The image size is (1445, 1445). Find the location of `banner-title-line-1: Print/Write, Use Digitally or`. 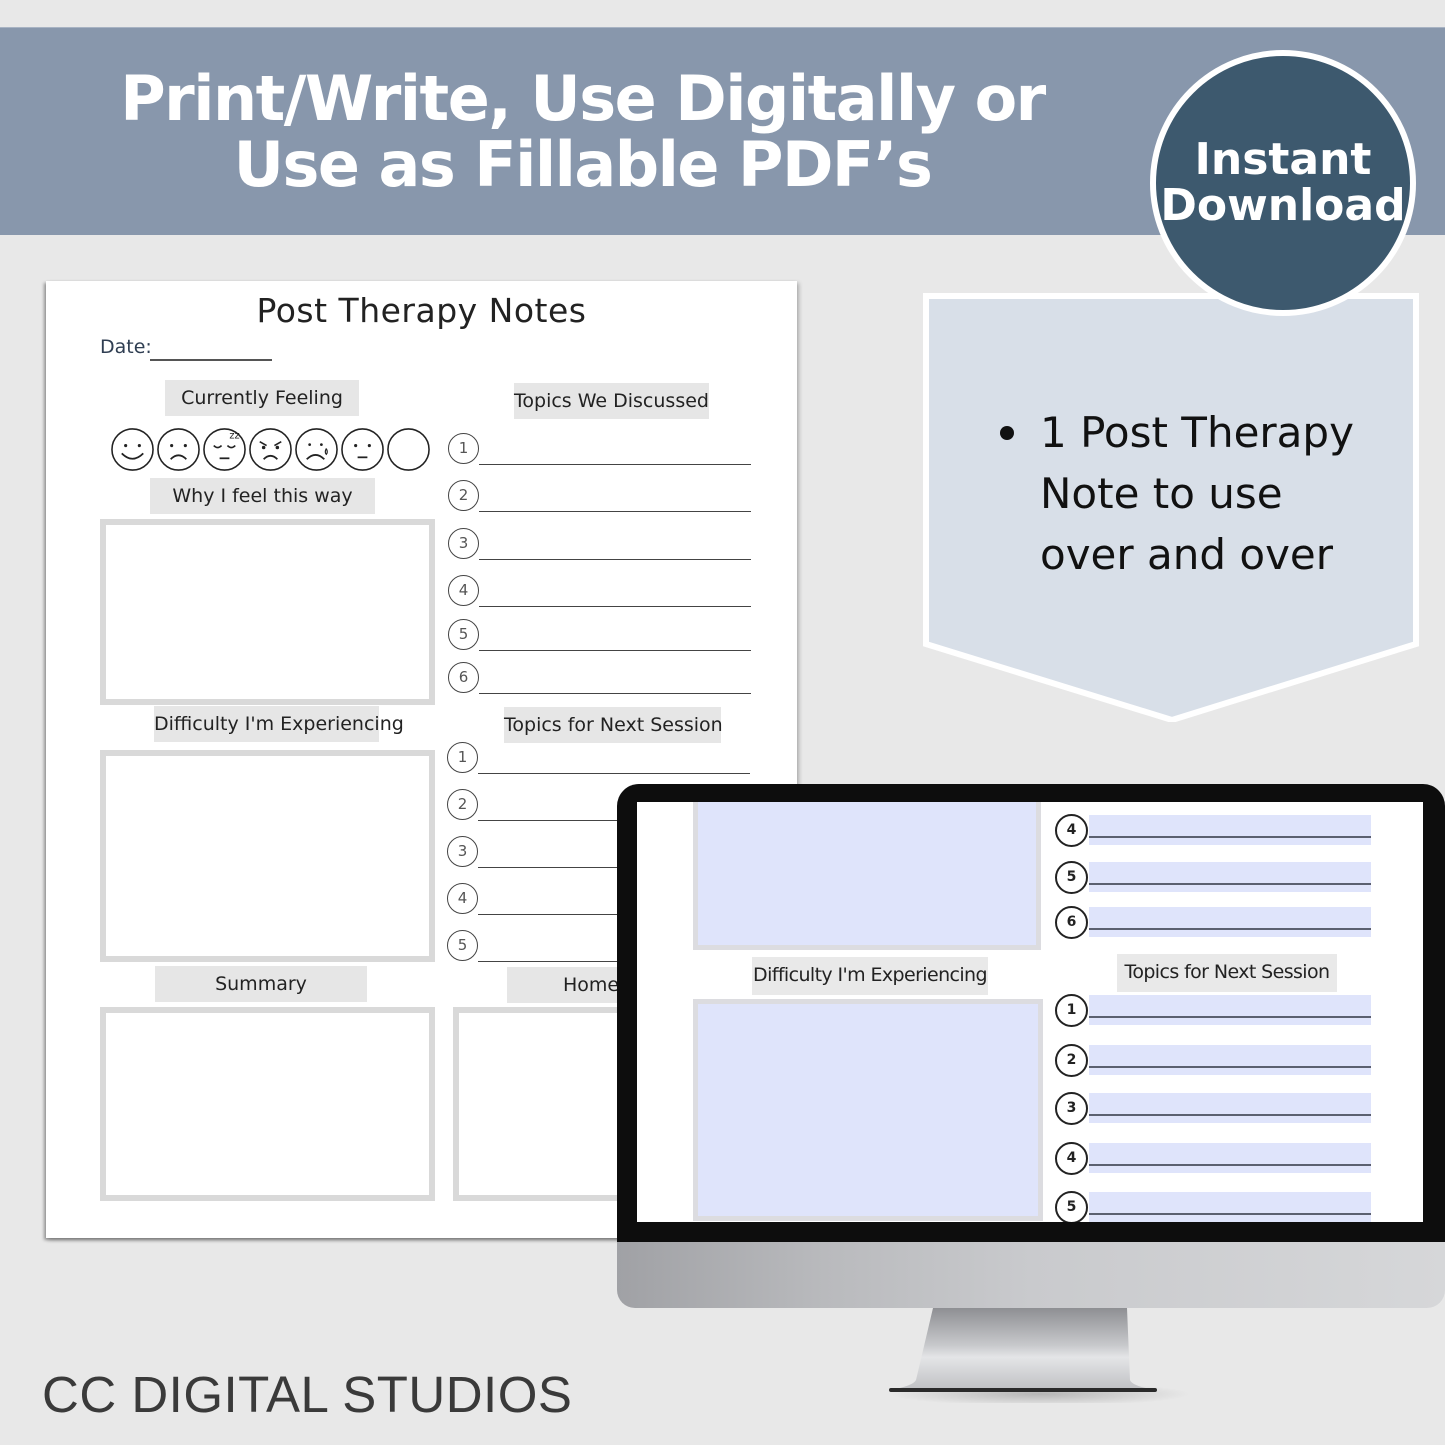

banner-title-line-1: Print/Write, Use Digitally or is located at coordinates (583, 98).